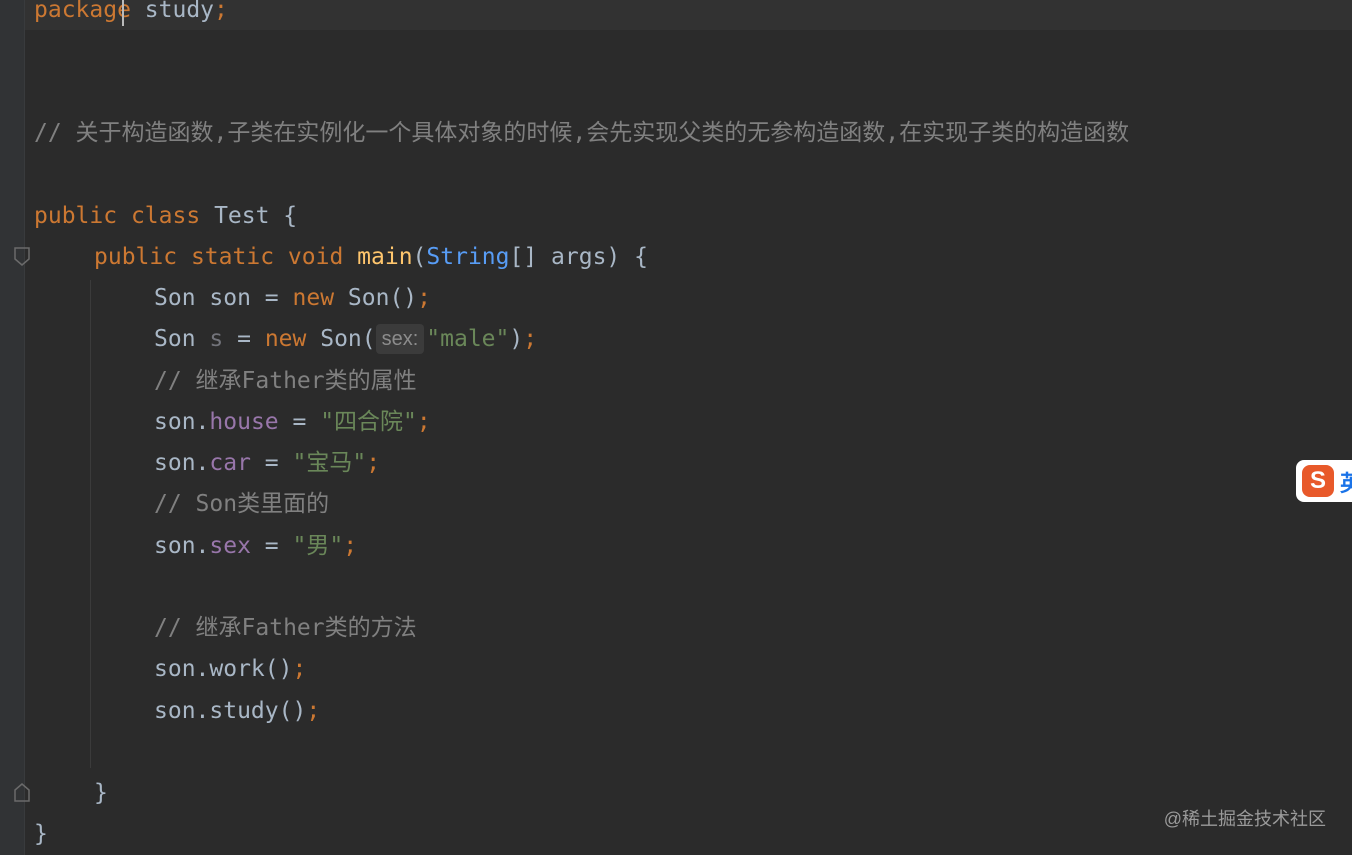  What do you see at coordinates (90, 524) in the screenshot?
I see `indent-guide` at bounding box center [90, 524].